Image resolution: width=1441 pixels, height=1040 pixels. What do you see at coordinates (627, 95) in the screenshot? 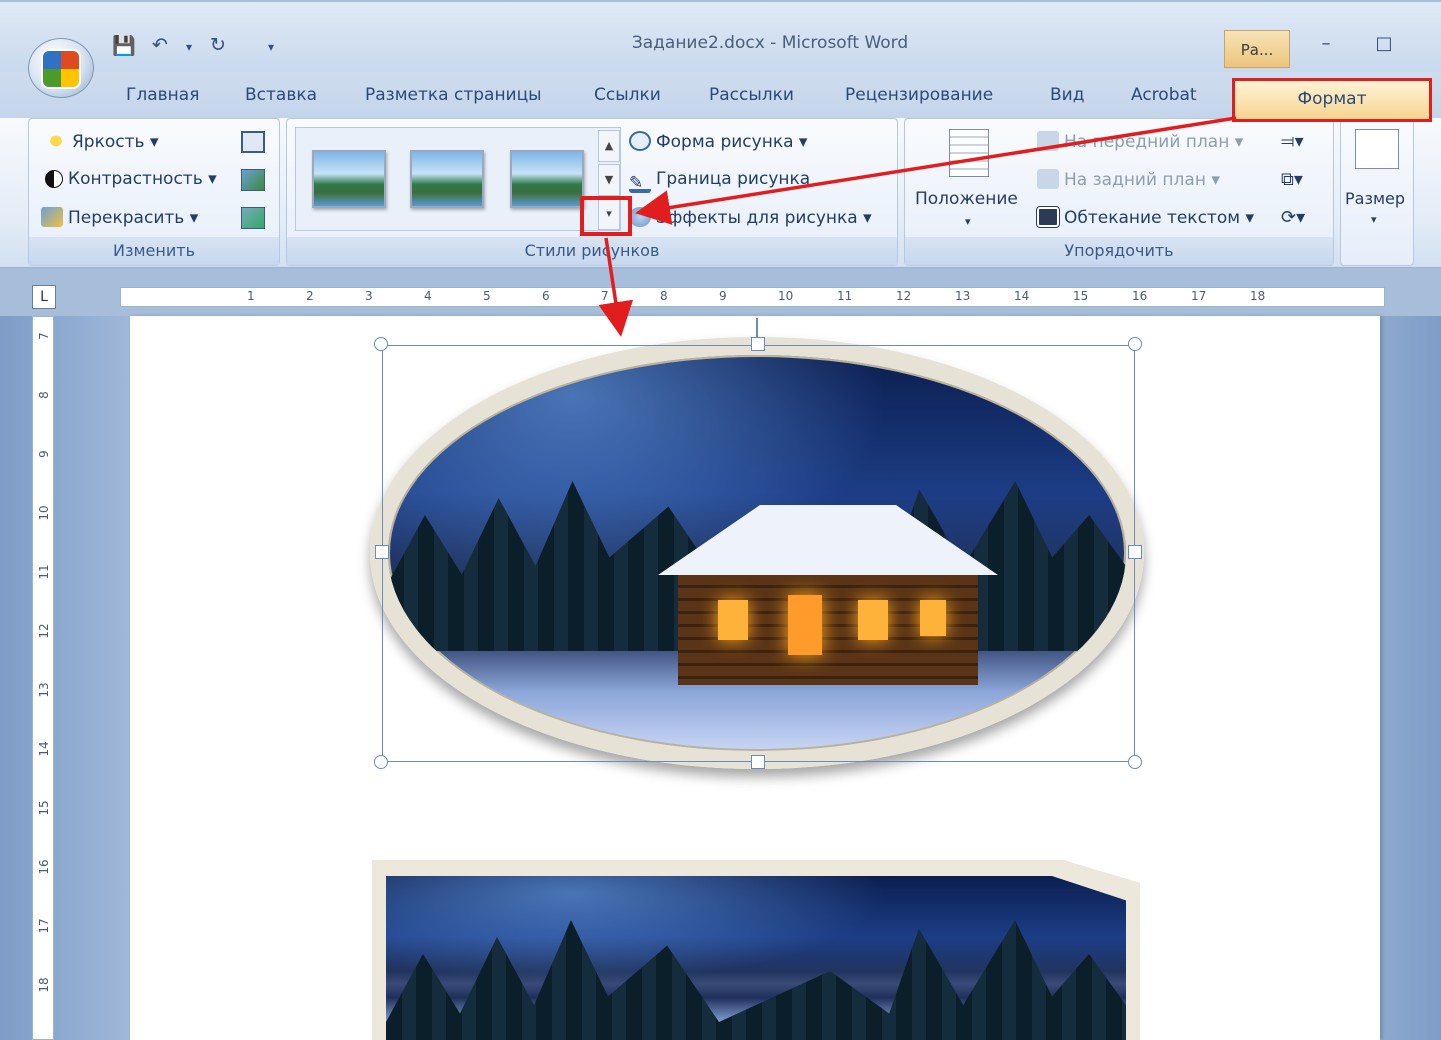
I see `tab-references: Ссылки` at bounding box center [627, 95].